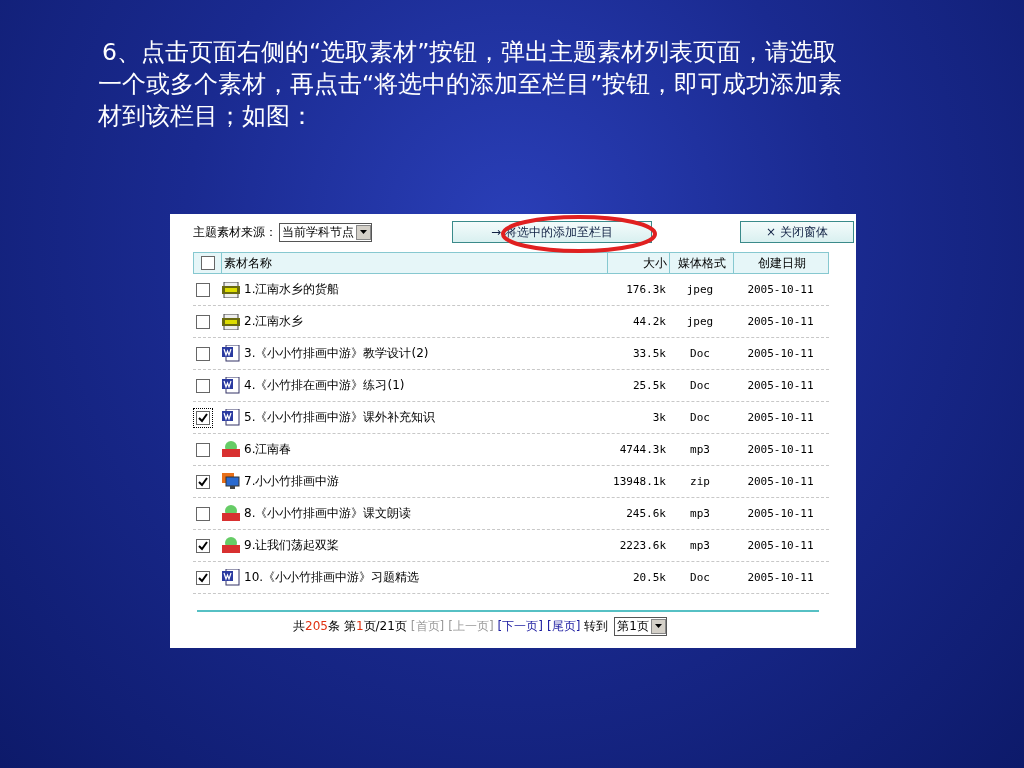 This screenshot has width=1024, height=768. Describe the element at coordinates (207, 263) in the screenshot. I see `select-all-checkbox` at that location.